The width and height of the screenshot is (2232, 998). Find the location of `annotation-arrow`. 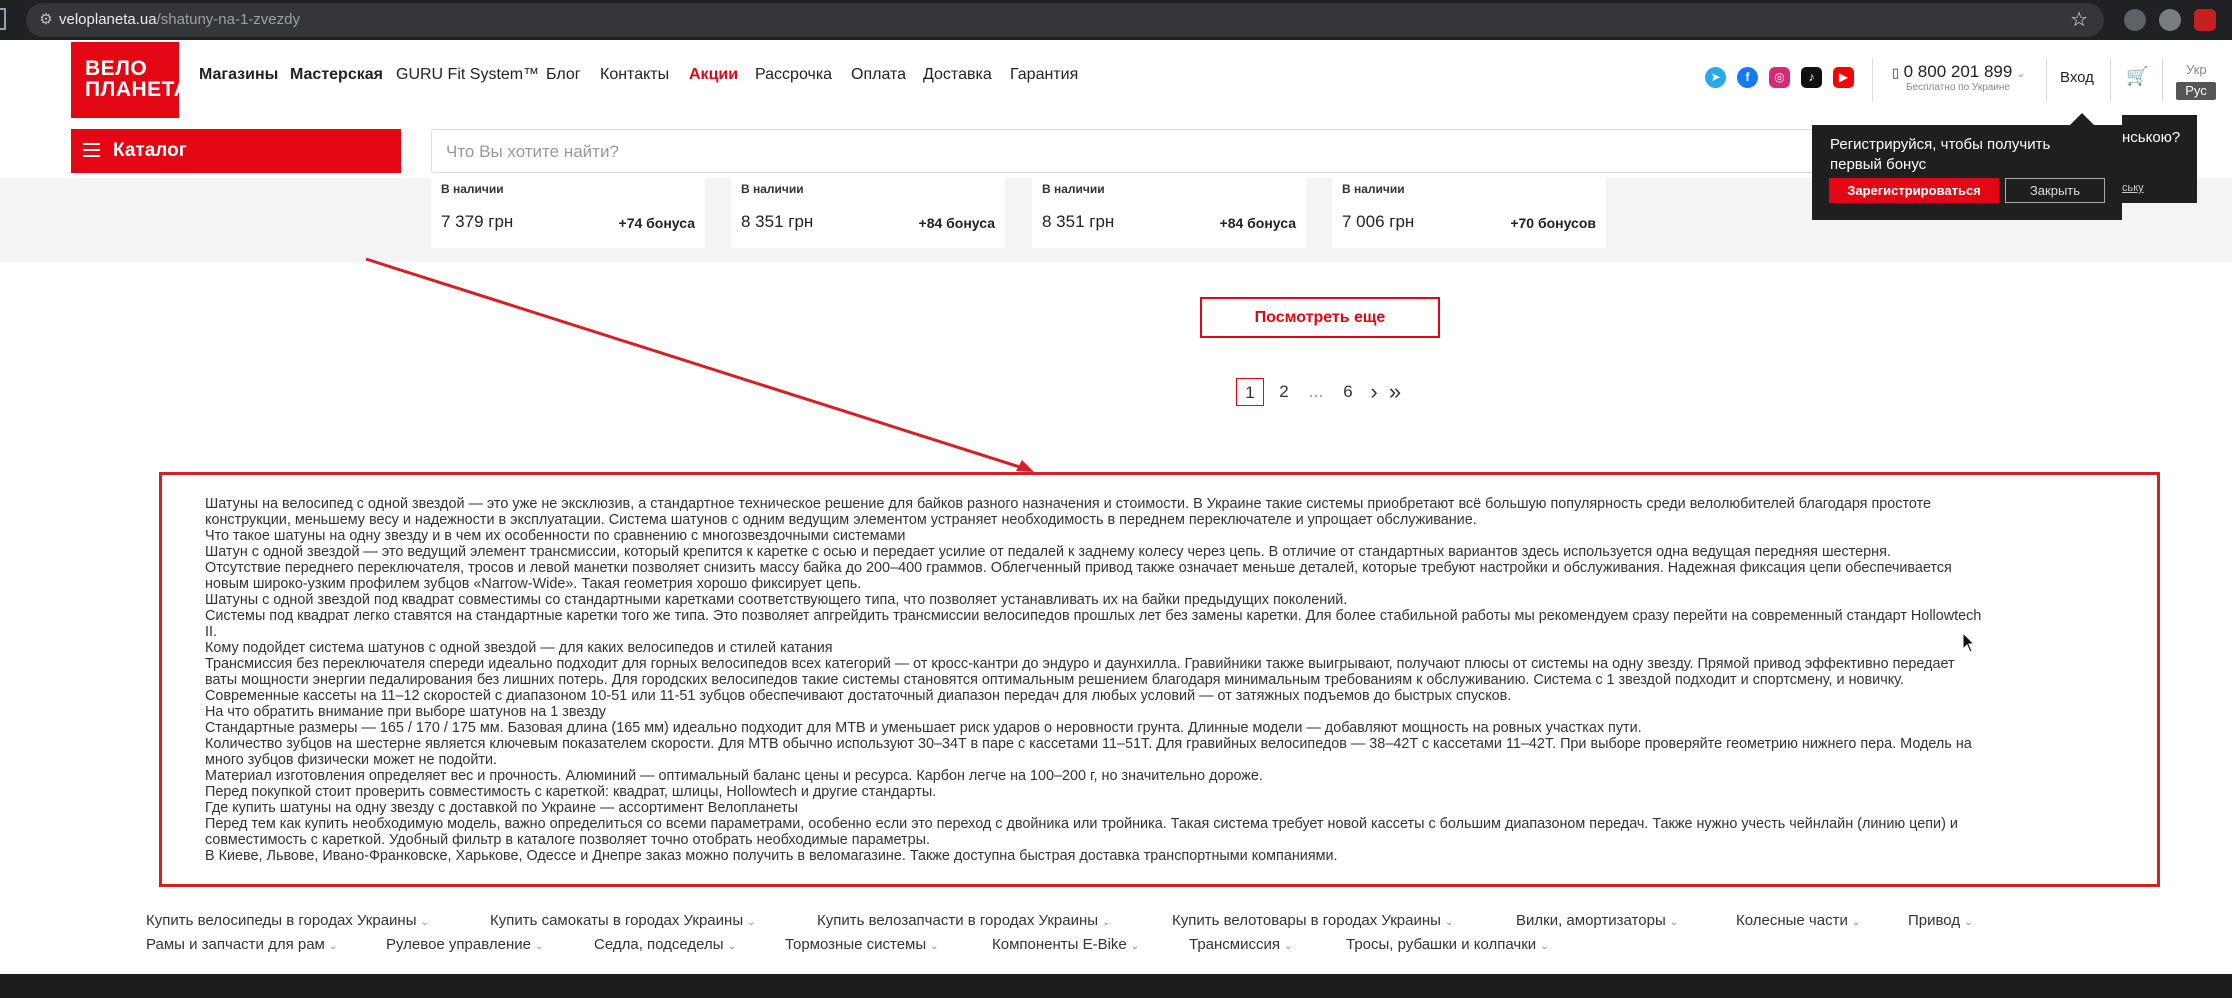

annotation-arrow is located at coordinates (699, 364).